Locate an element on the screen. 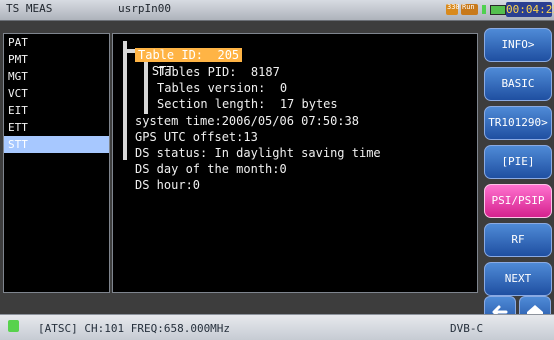  lock-icon is located at coordinates (13, 326).